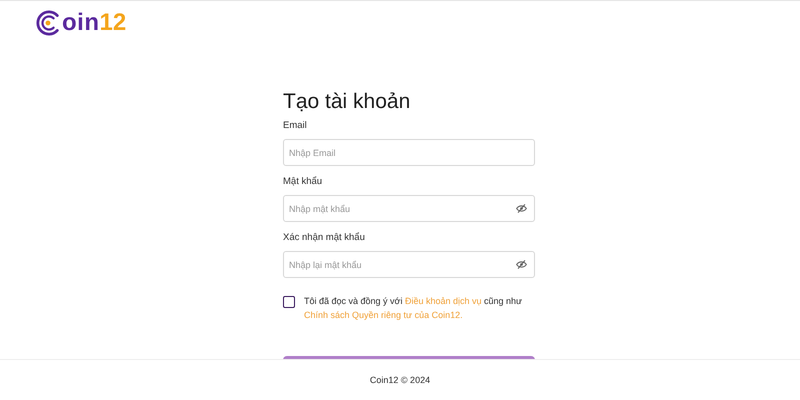 This screenshot has height=400, width=800. What do you see at coordinates (81, 22) in the screenshot?
I see `logo-text: oin` at bounding box center [81, 22].